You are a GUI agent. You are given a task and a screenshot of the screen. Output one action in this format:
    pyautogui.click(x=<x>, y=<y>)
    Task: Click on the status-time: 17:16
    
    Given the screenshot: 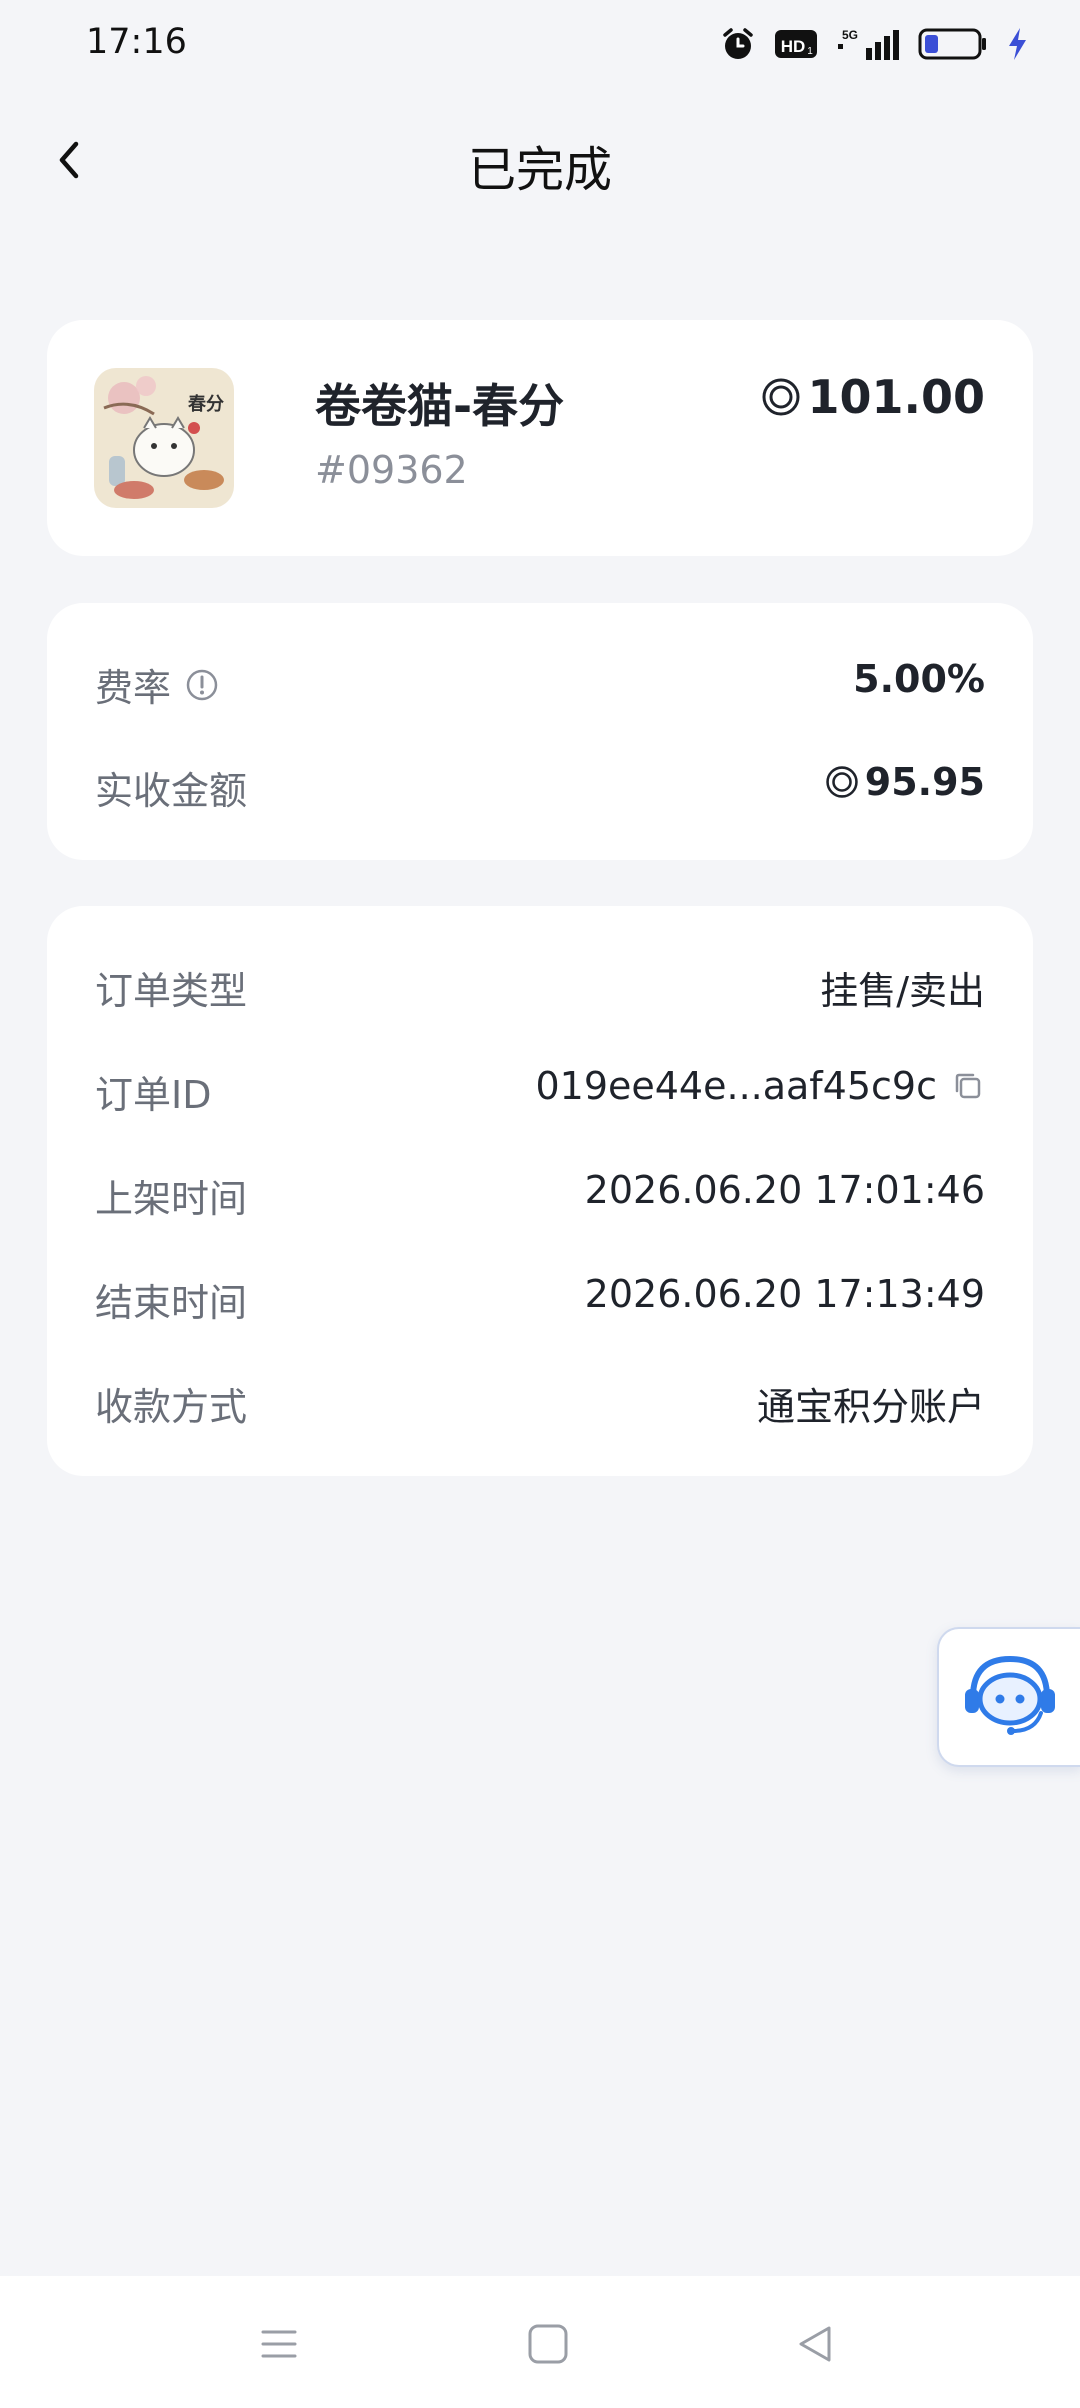 What is the action you would take?
    pyautogui.click(x=136, y=42)
    